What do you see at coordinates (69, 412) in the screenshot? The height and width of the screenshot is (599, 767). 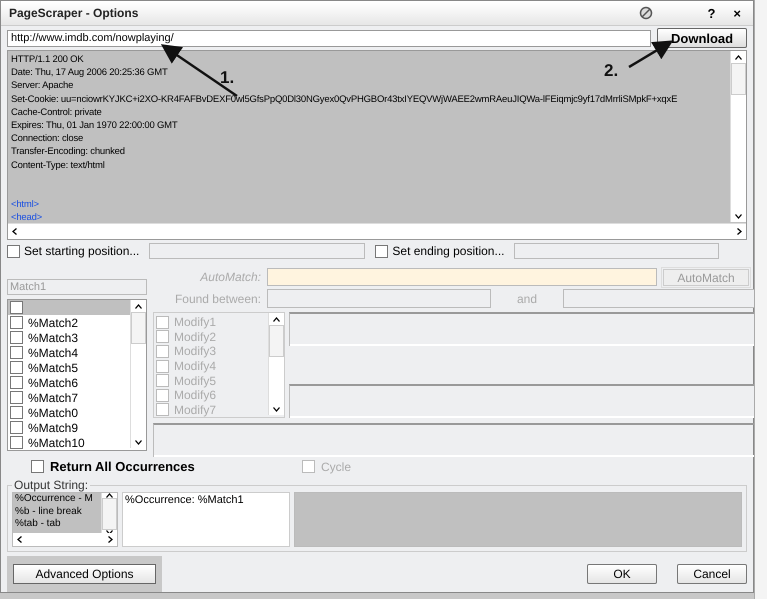 I see `match-item: %Match0` at bounding box center [69, 412].